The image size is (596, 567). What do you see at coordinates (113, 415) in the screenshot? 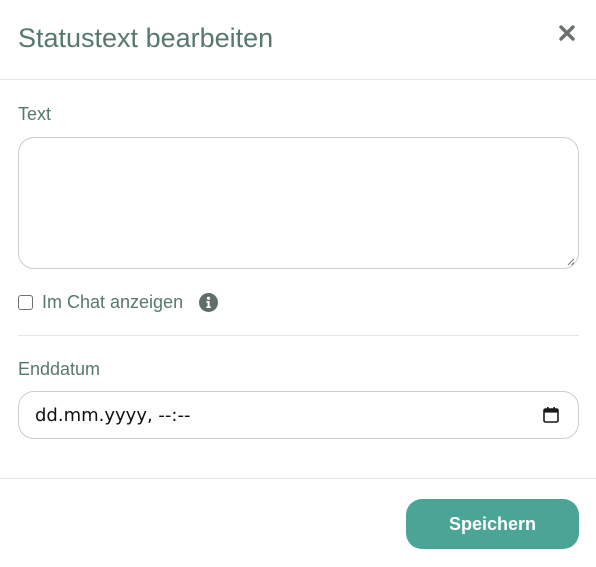
I see `end-date-value: dd.mm.yyyy, --:--` at bounding box center [113, 415].